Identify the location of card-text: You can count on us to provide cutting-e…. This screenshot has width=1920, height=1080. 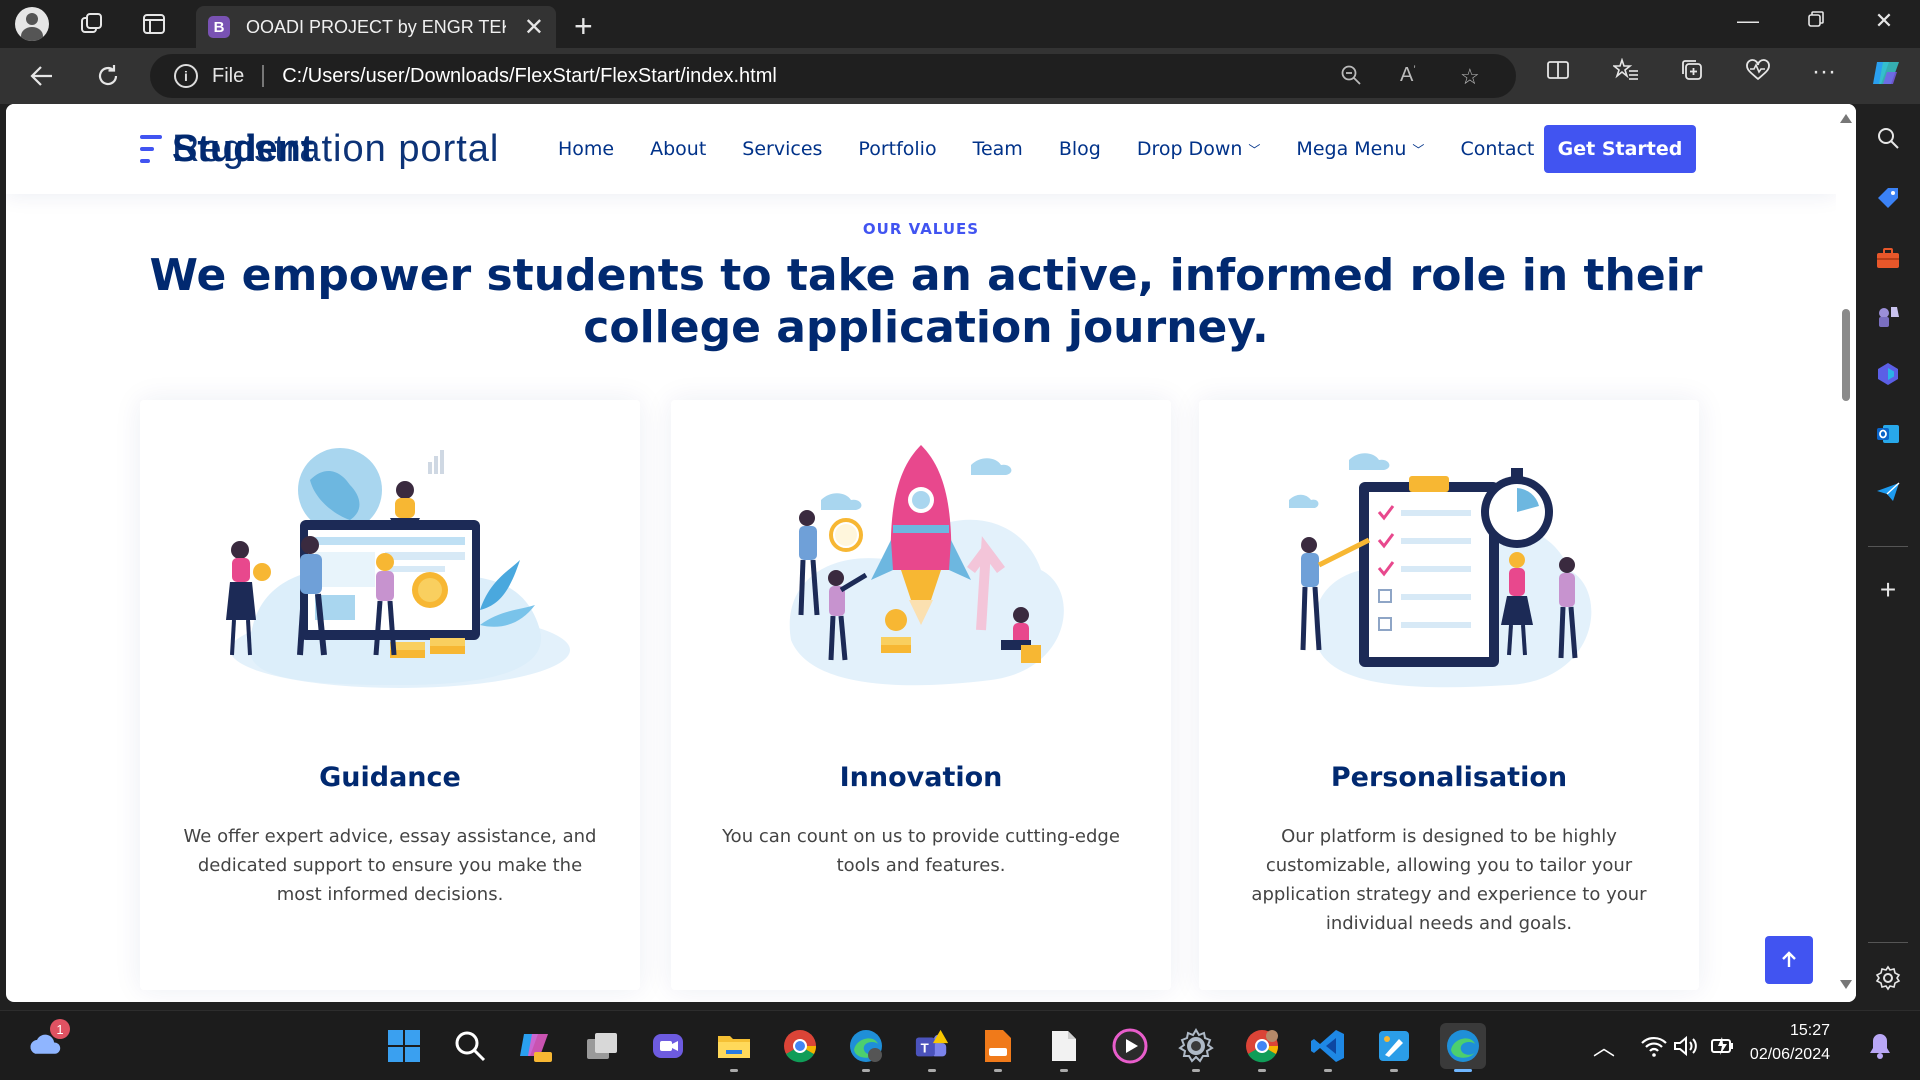
(921, 851).